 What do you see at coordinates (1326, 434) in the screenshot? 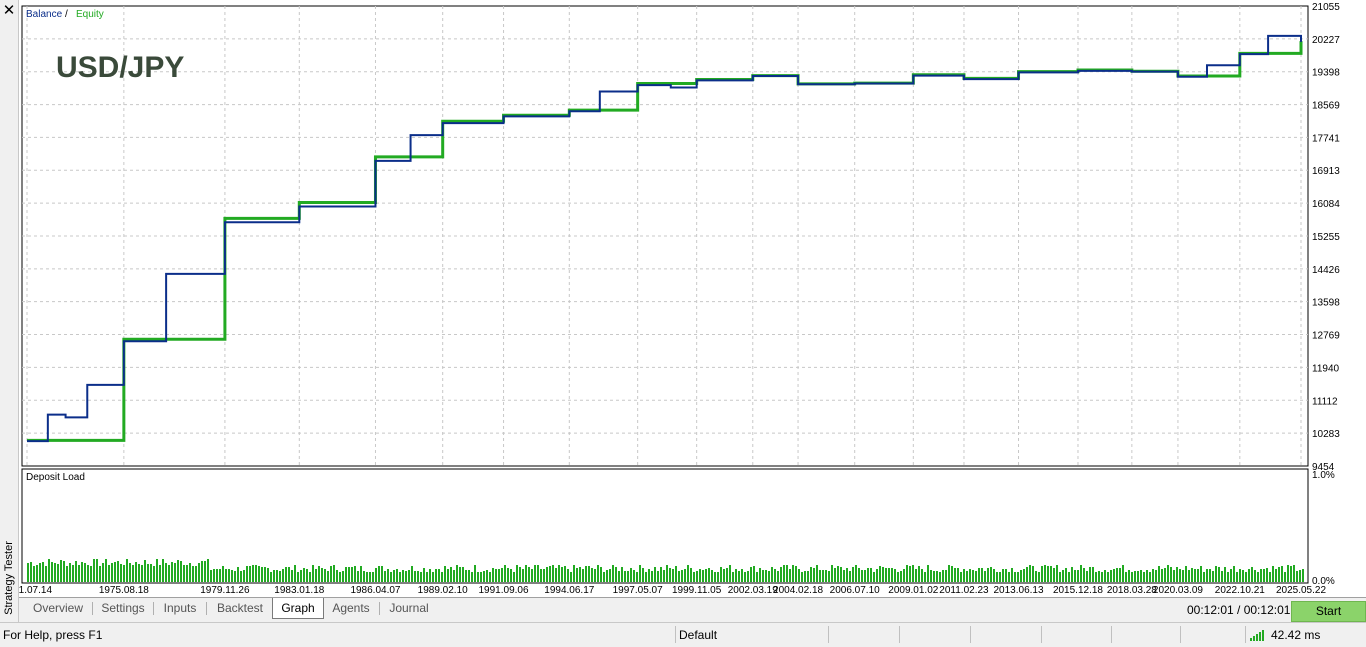
I see `y-tick-label: 10283` at bounding box center [1326, 434].